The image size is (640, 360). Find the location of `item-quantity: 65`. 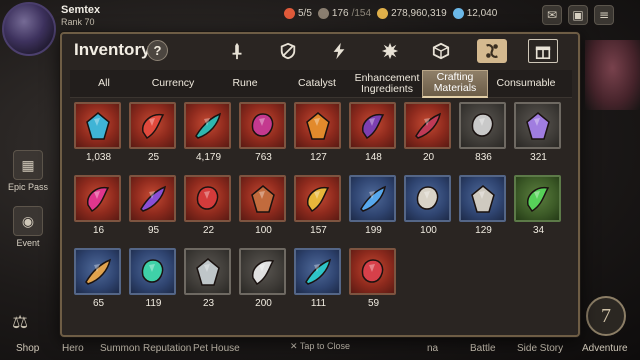

item-quantity: 65 is located at coordinates (98, 303).